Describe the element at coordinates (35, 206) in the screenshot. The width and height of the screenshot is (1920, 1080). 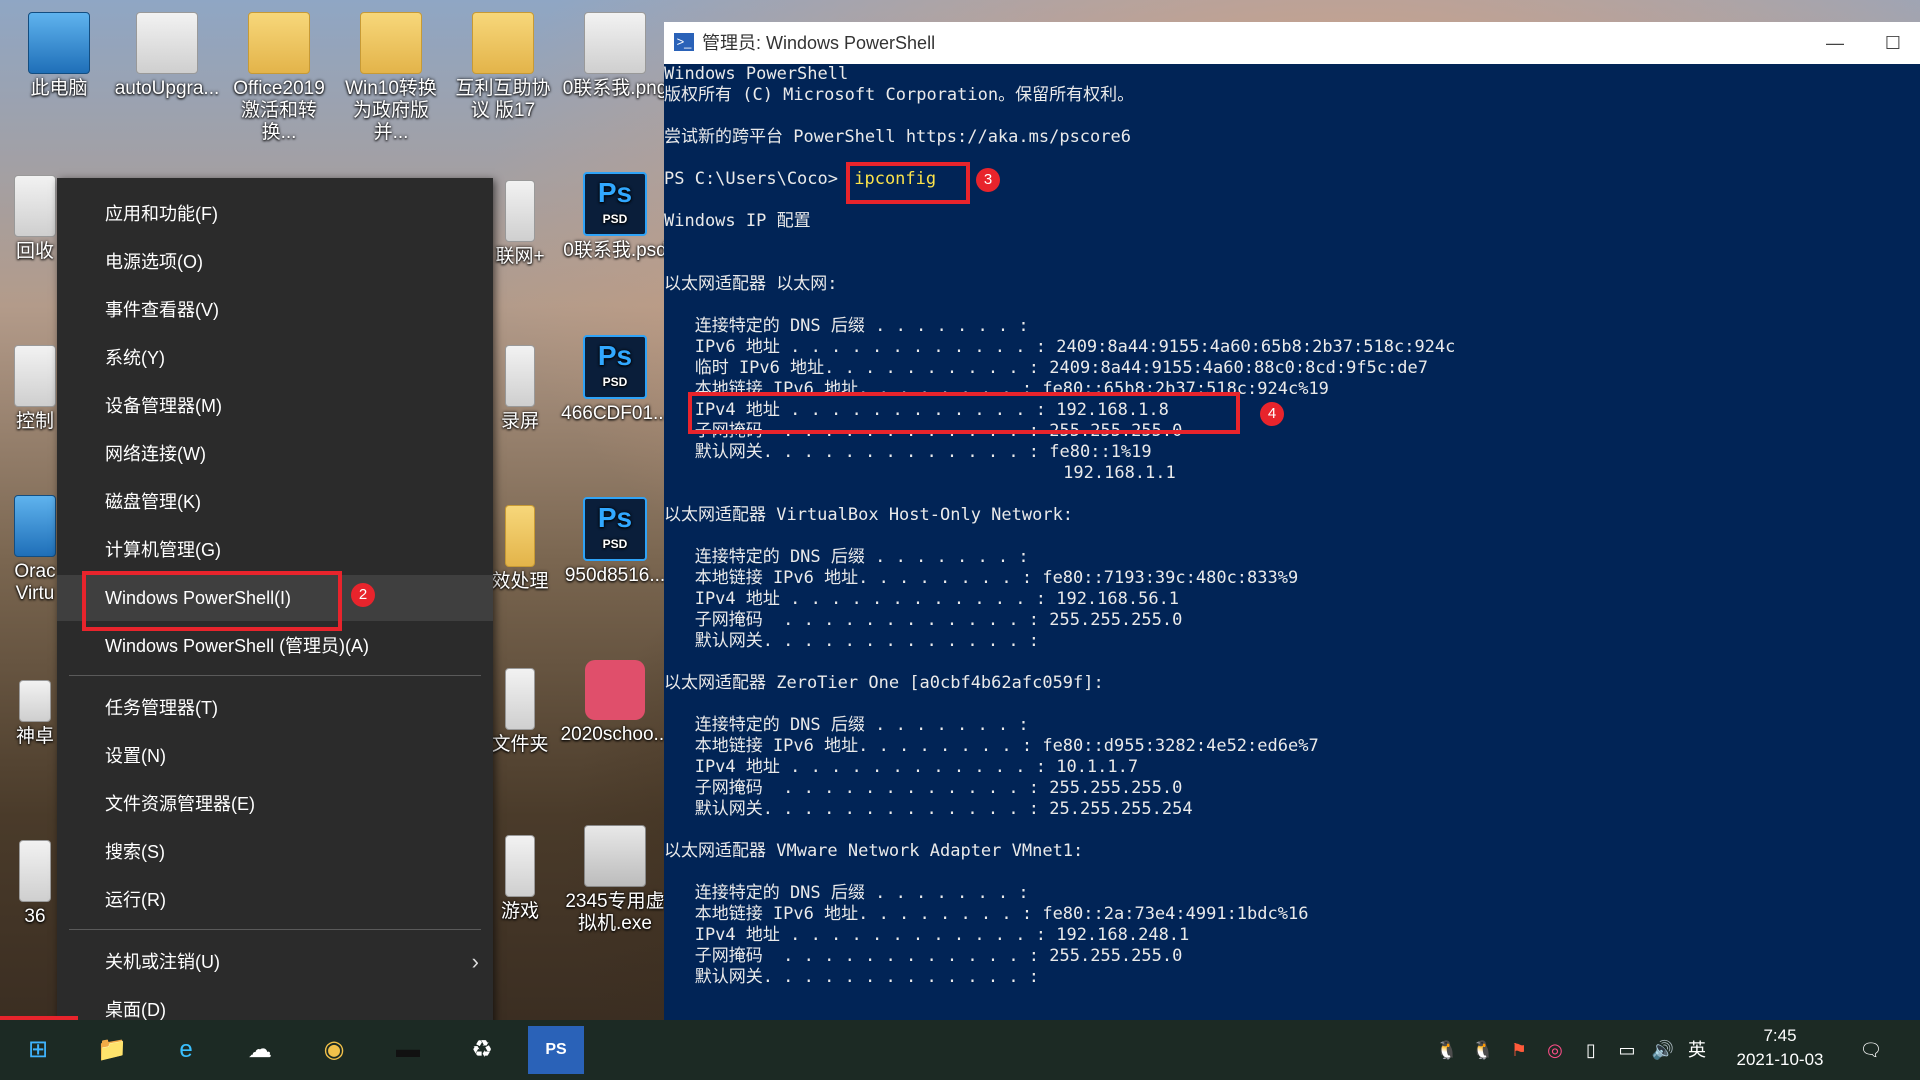
I see `recycle-bin-icon` at that location.